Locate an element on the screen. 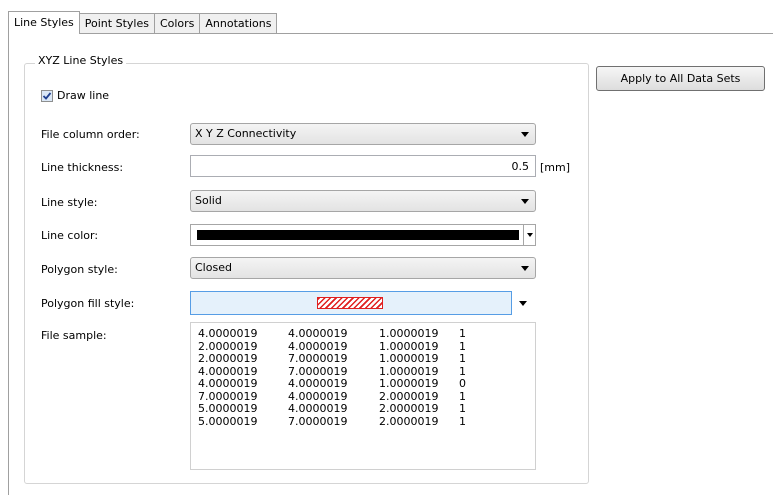 The image size is (773, 495). tab-point-styles: Point Styles is located at coordinates (116, 23).